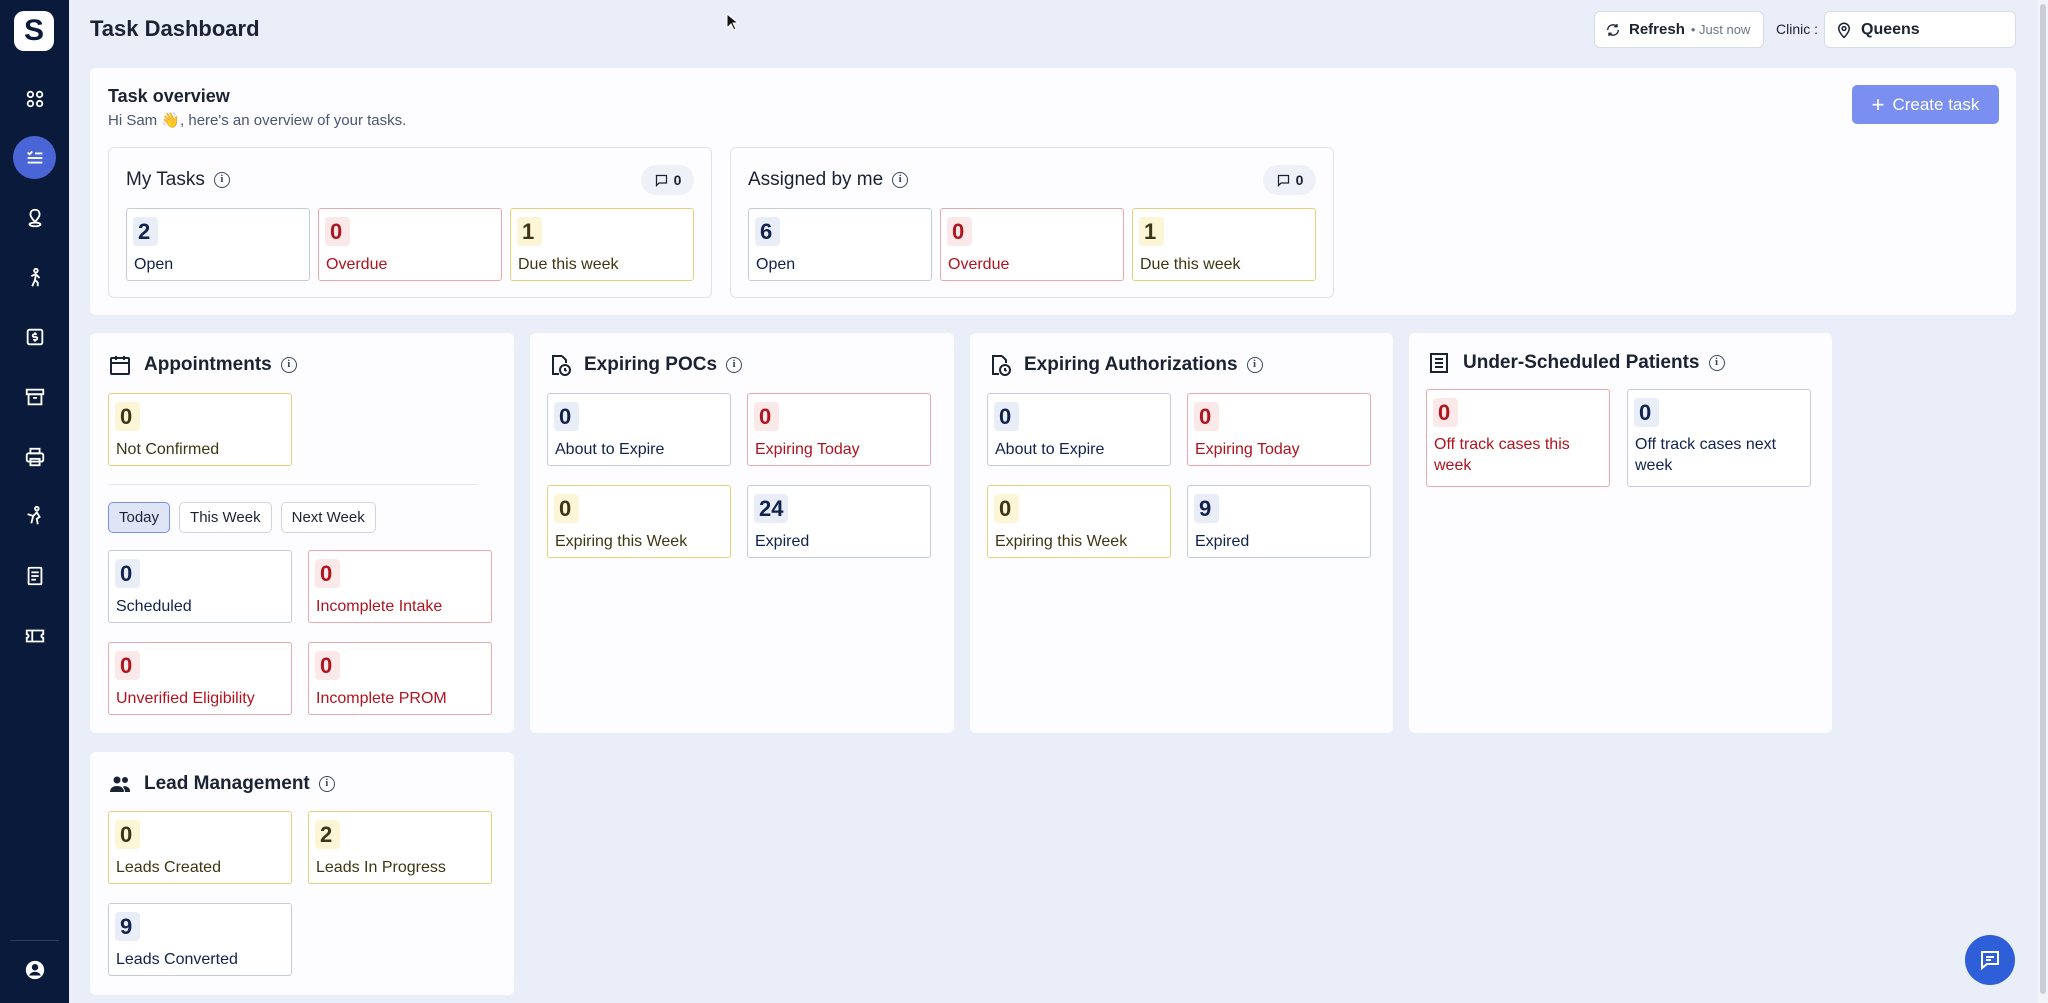 This screenshot has width=2048, height=1003. What do you see at coordinates (200, 678) in the screenshot?
I see `unverified-eligibility-stat: 0 Unverified Eligibility` at bounding box center [200, 678].